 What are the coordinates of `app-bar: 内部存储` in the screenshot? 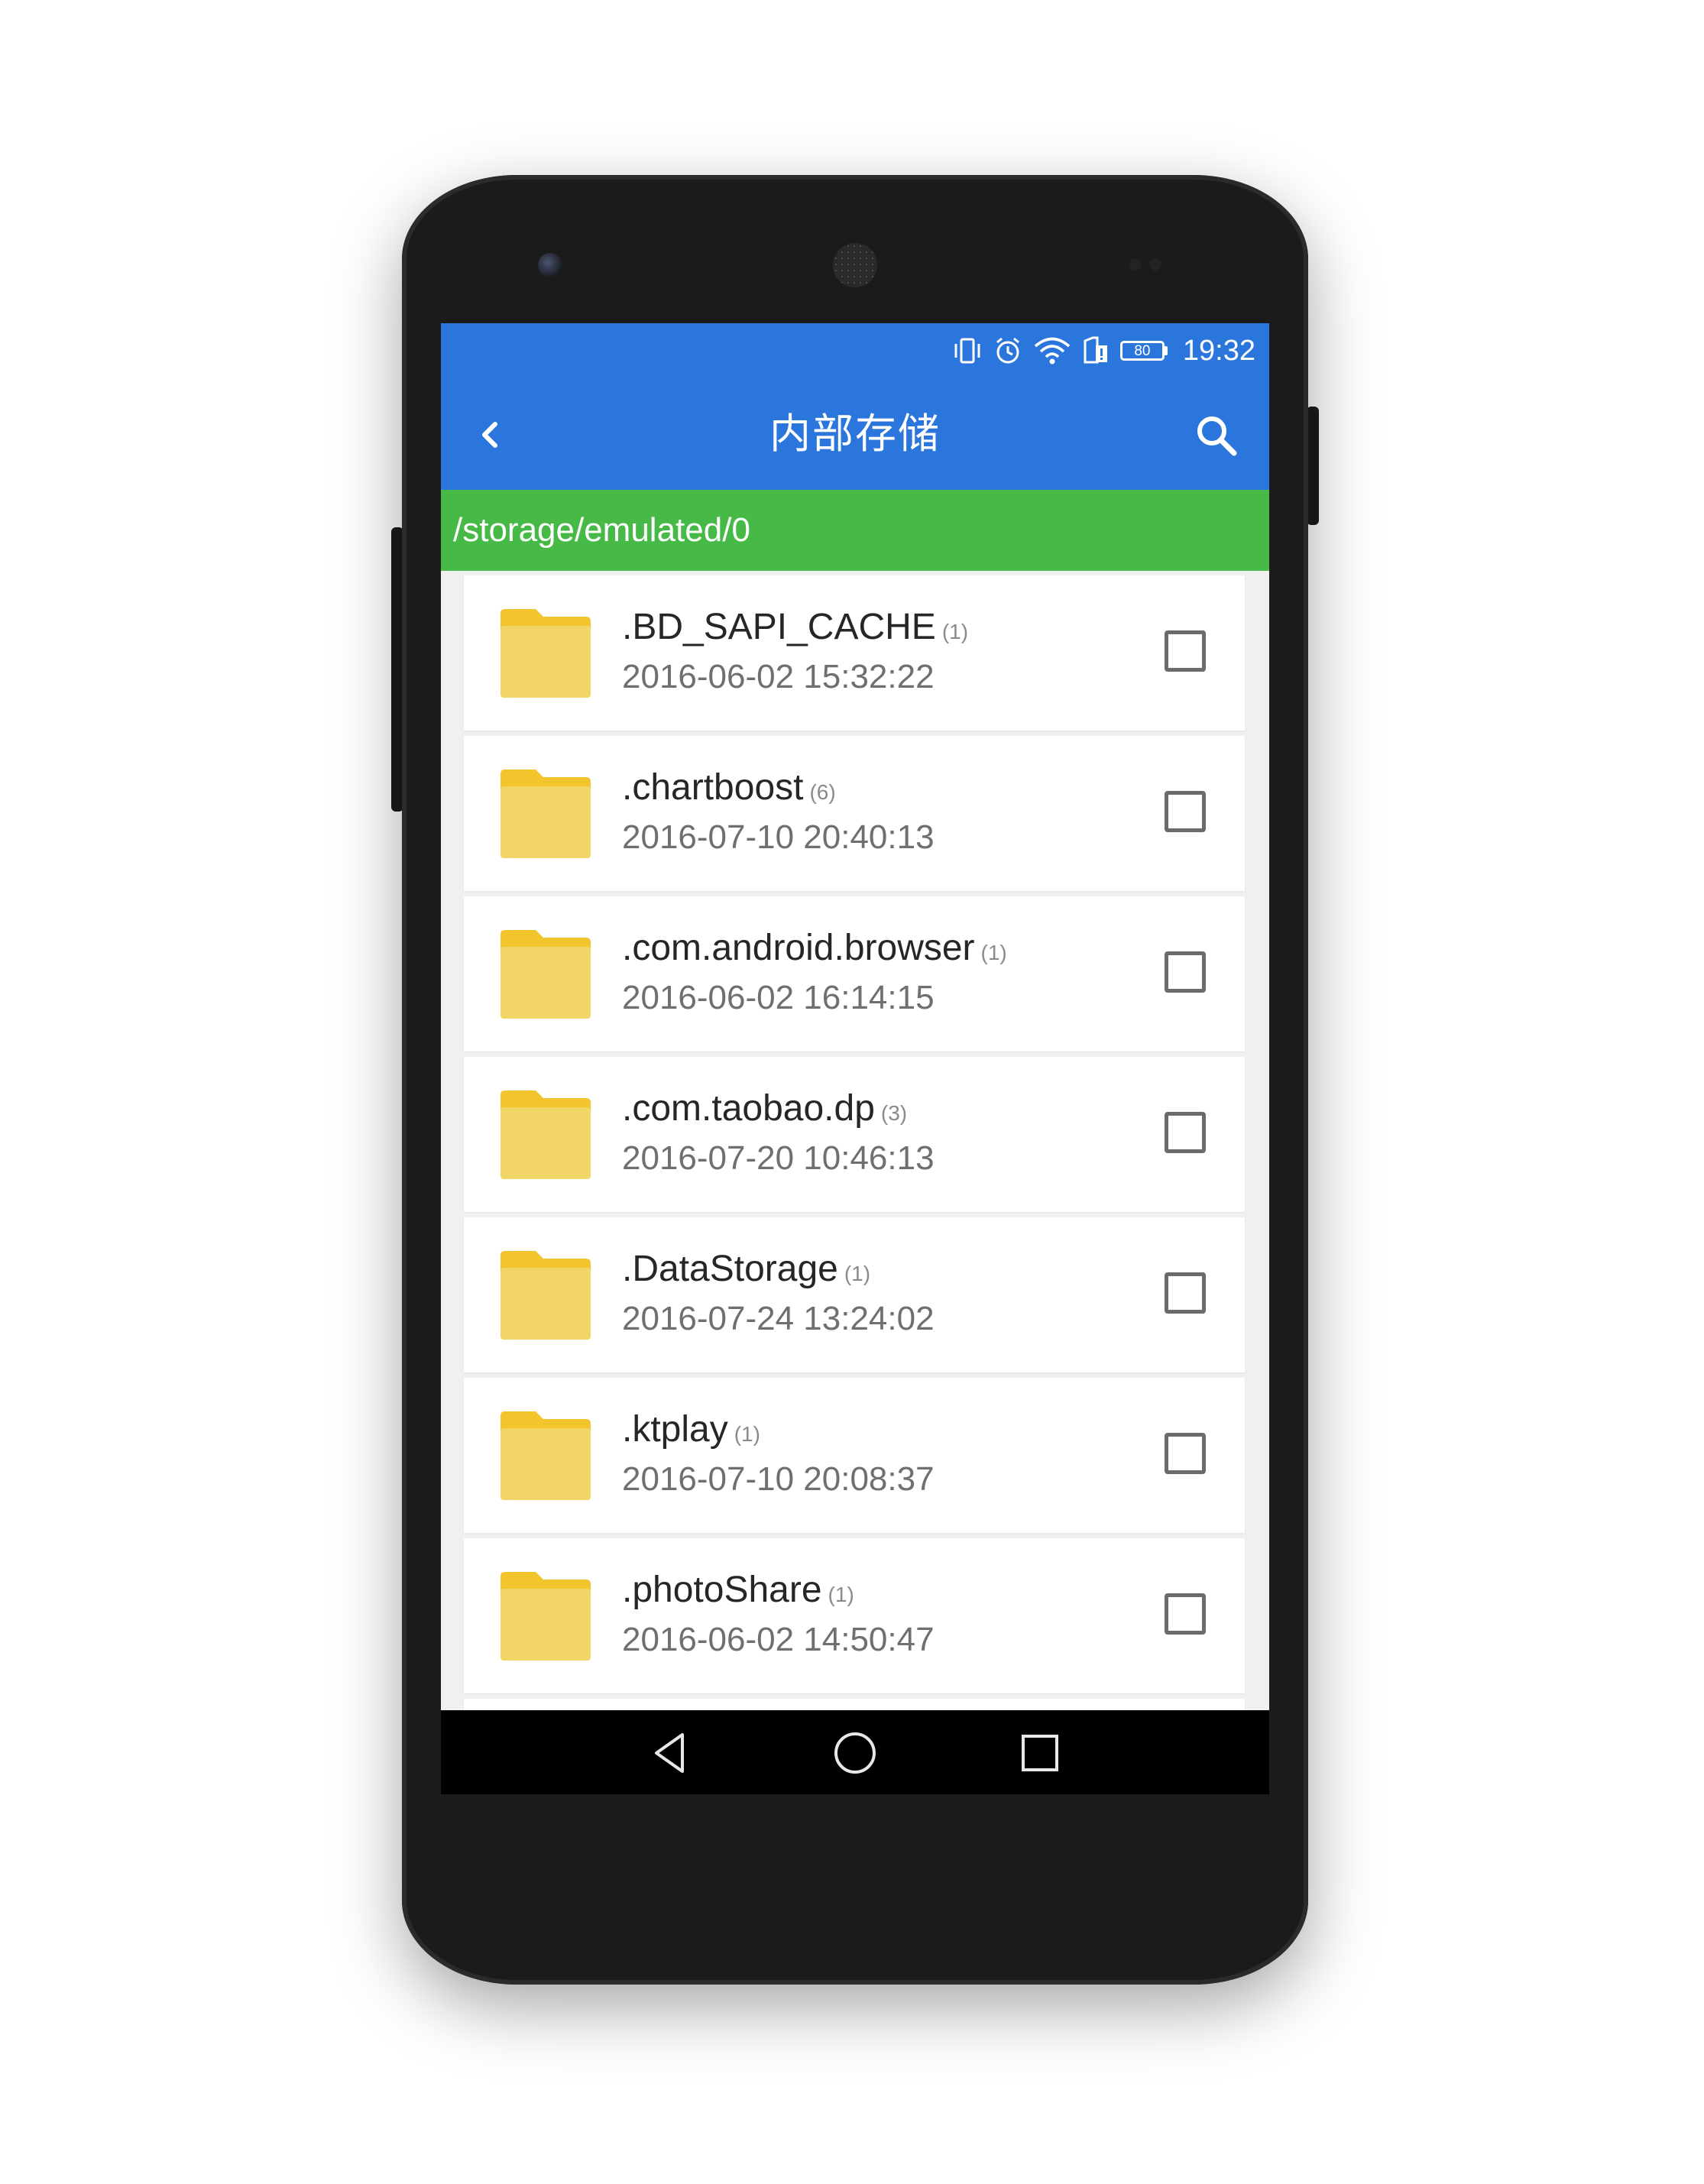 It's located at (855, 434).